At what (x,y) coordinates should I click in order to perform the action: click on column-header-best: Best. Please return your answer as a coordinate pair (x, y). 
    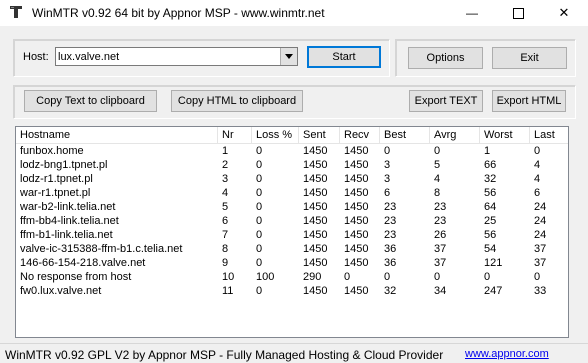
    Looking at the image, I should click on (405, 135).